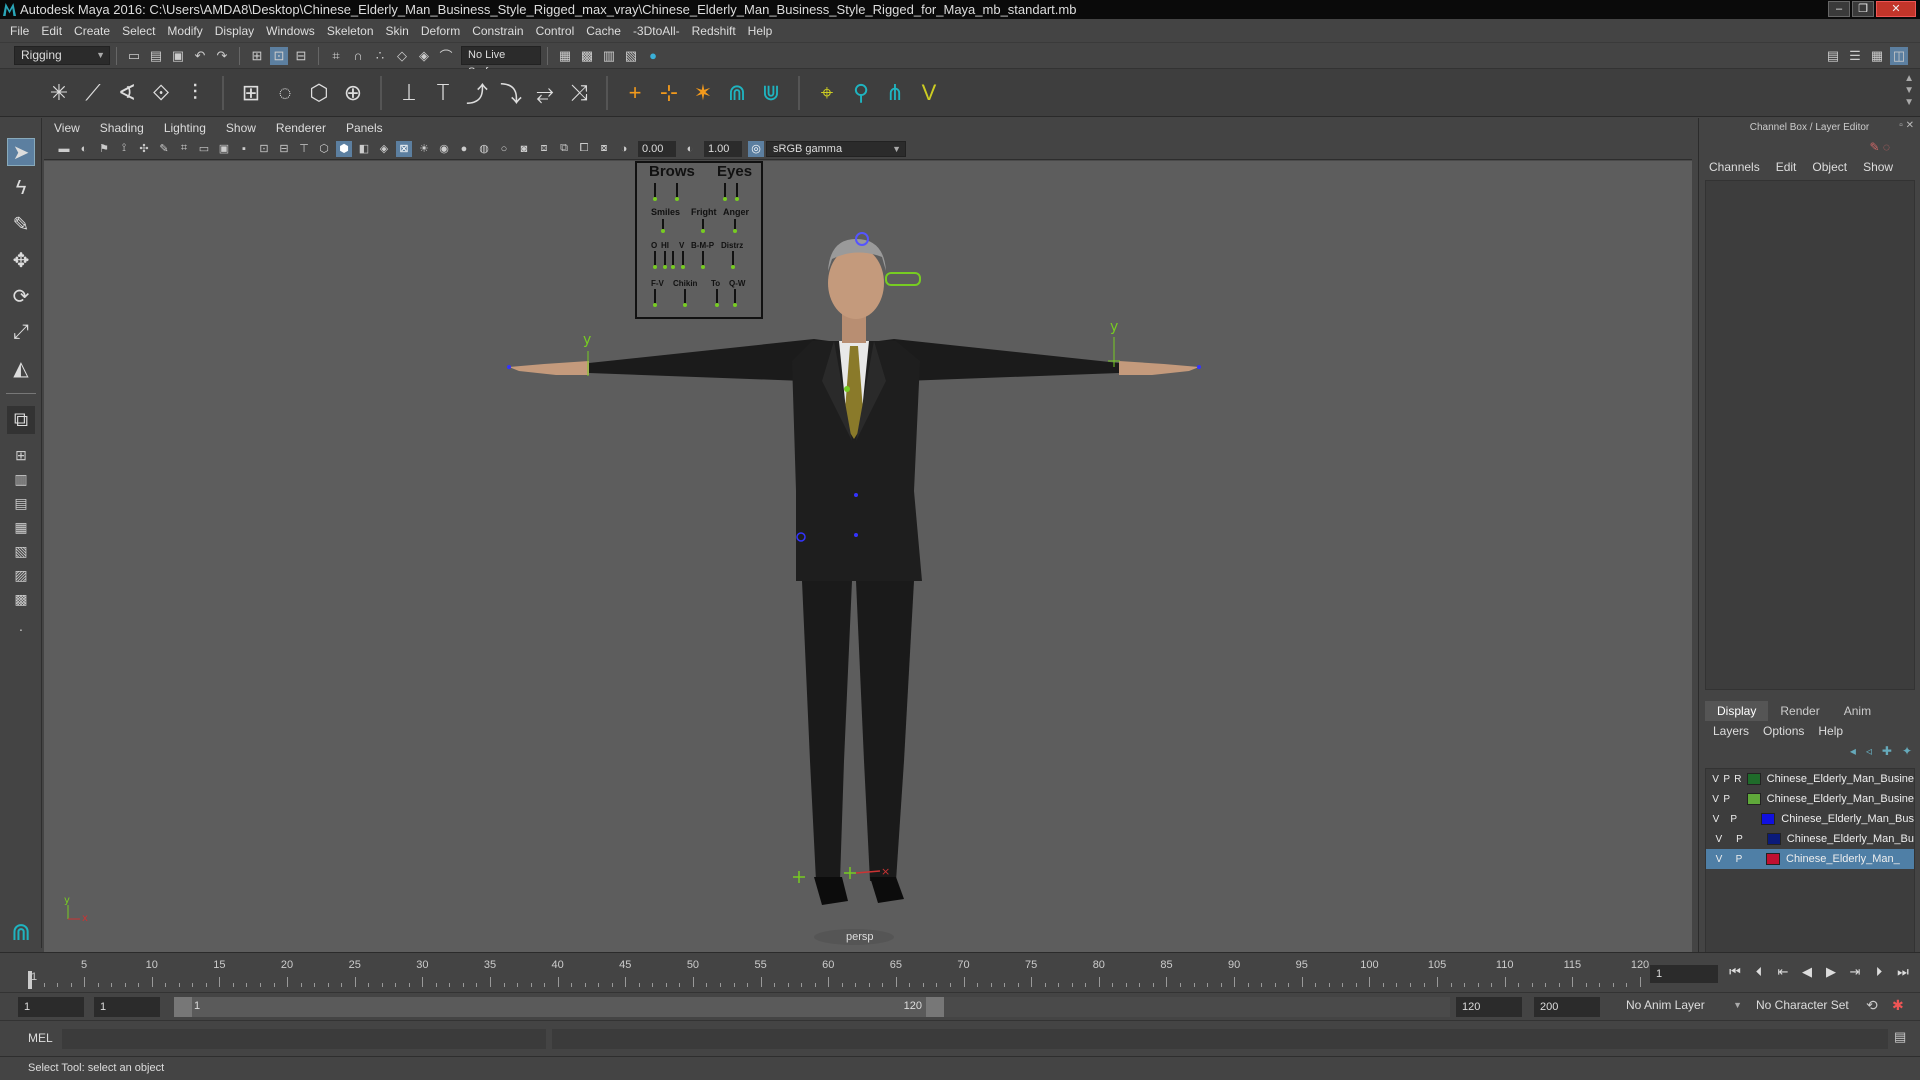 The image size is (1920, 1080). Describe the element at coordinates (304, 149) in the screenshot. I see `safe-title-icon: ⊤` at that location.